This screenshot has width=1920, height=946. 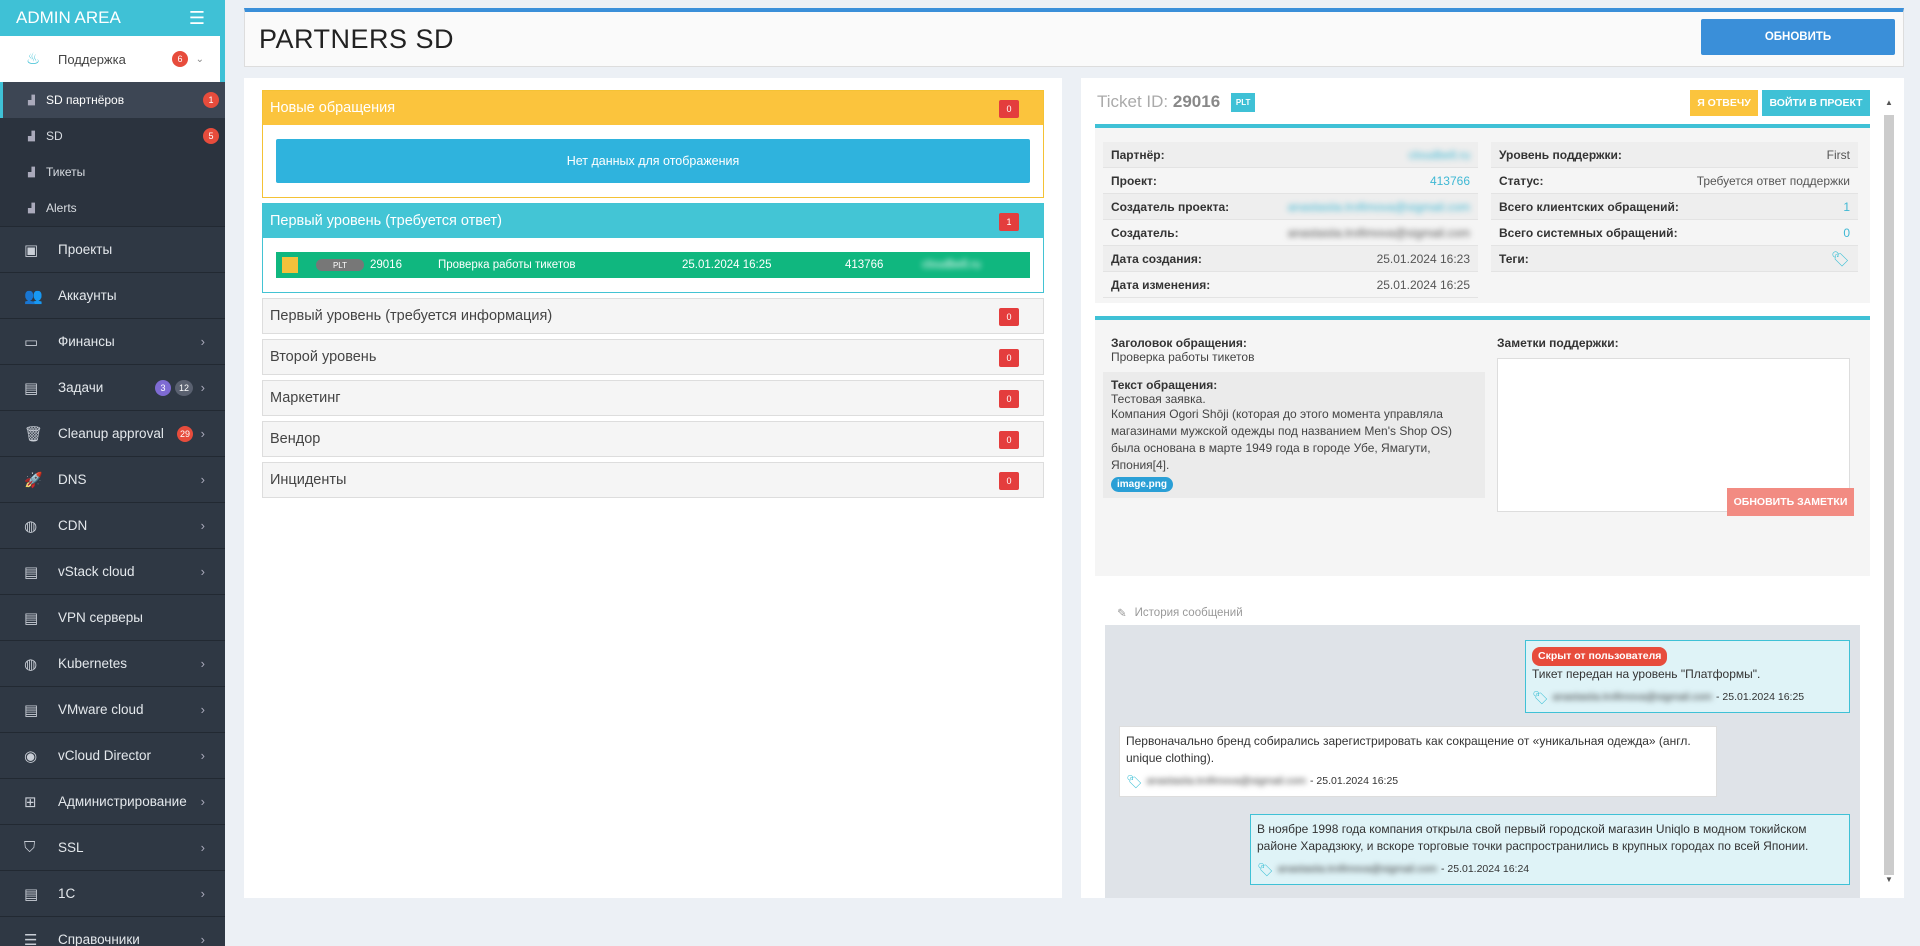 What do you see at coordinates (1439, 155) in the screenshot?
I see `partner-link: cloudbell.ru` at bounding box center [1439, 155].